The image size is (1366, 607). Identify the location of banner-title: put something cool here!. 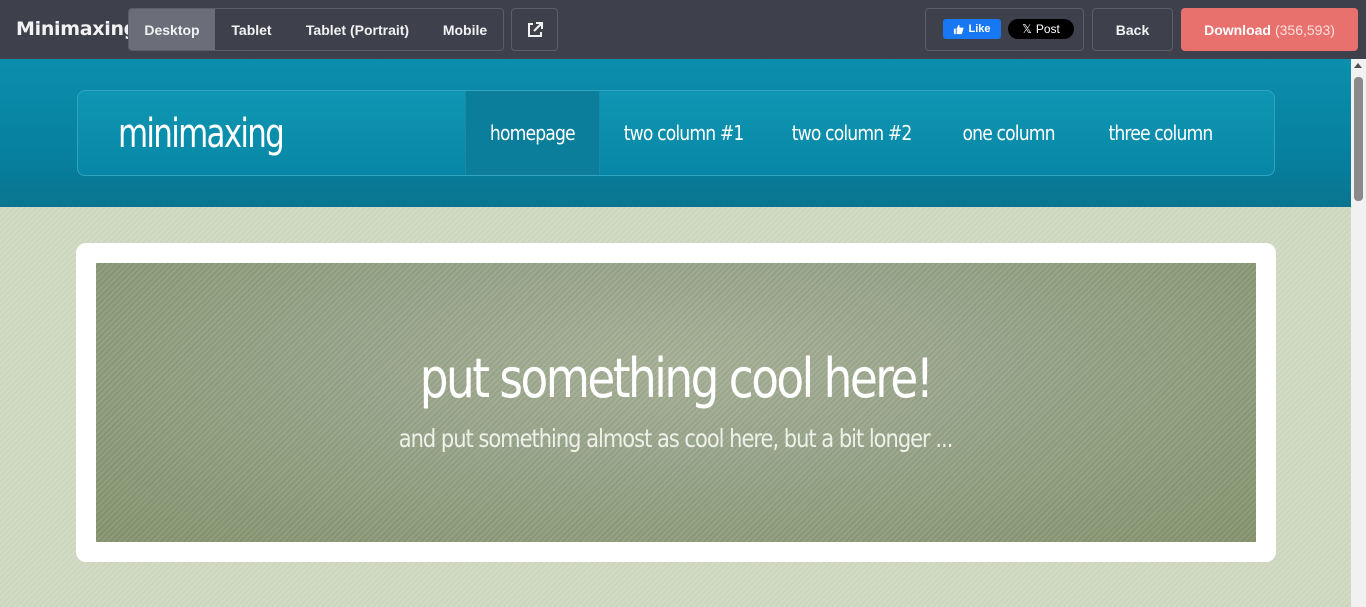
(677, 378).